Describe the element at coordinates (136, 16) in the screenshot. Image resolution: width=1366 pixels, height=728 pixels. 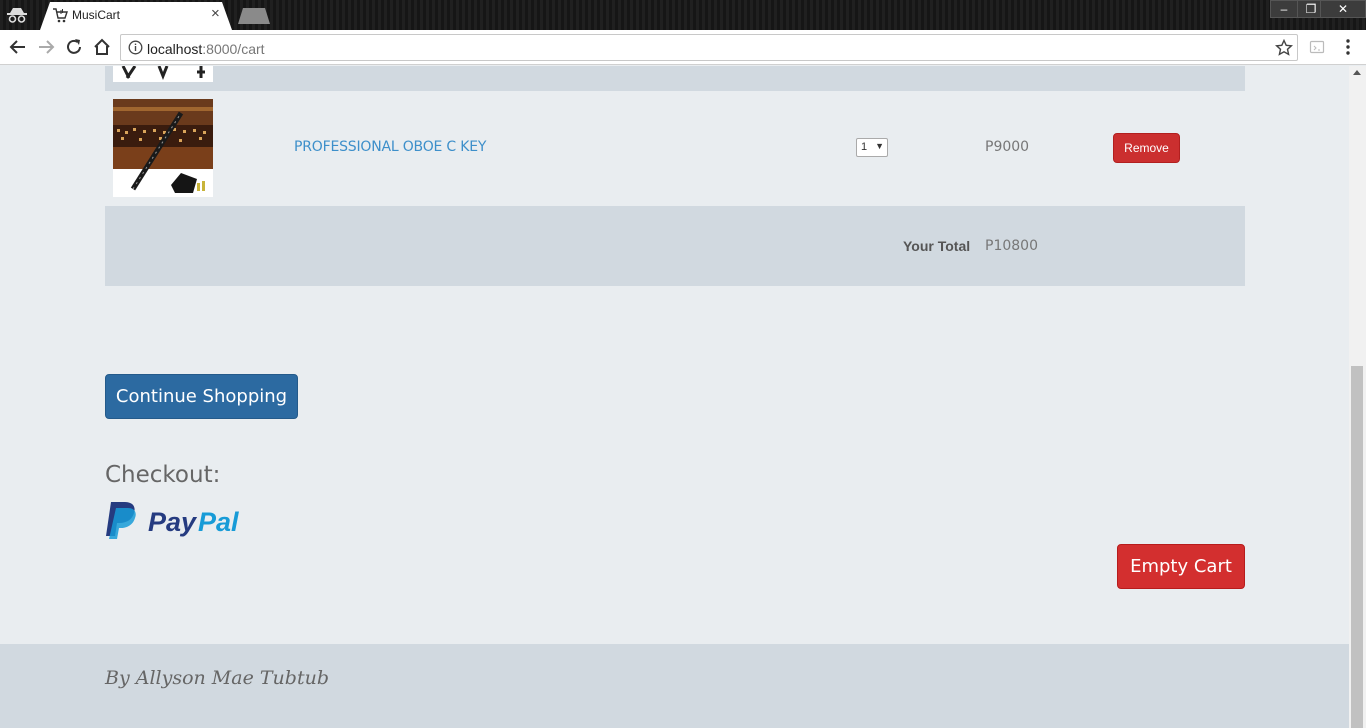
I see `browser-tab: MusiCart ×` at that location.